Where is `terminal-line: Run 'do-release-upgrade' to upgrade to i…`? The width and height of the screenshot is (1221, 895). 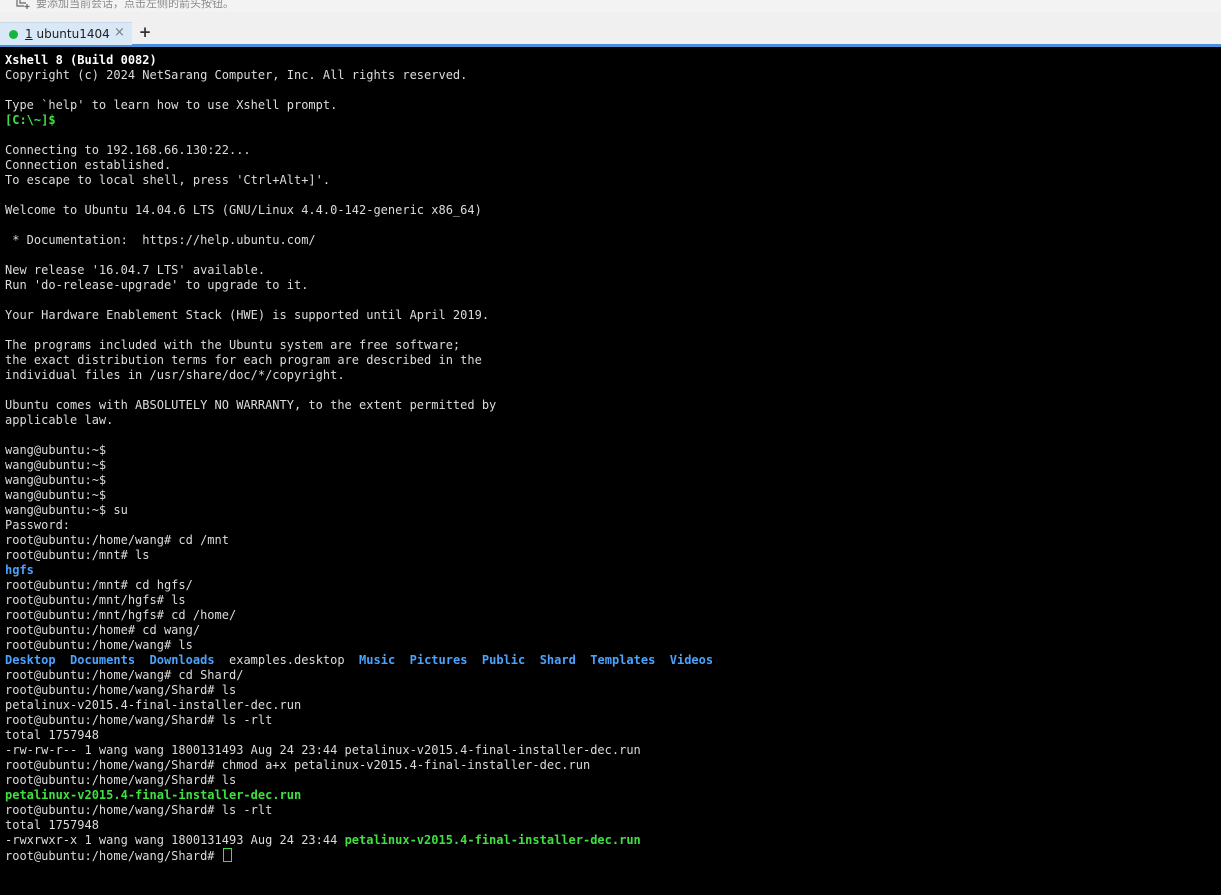 terminal-line: Run 'do-release-upgrade' to upgrade to i… is located at coordinates (359, 285).